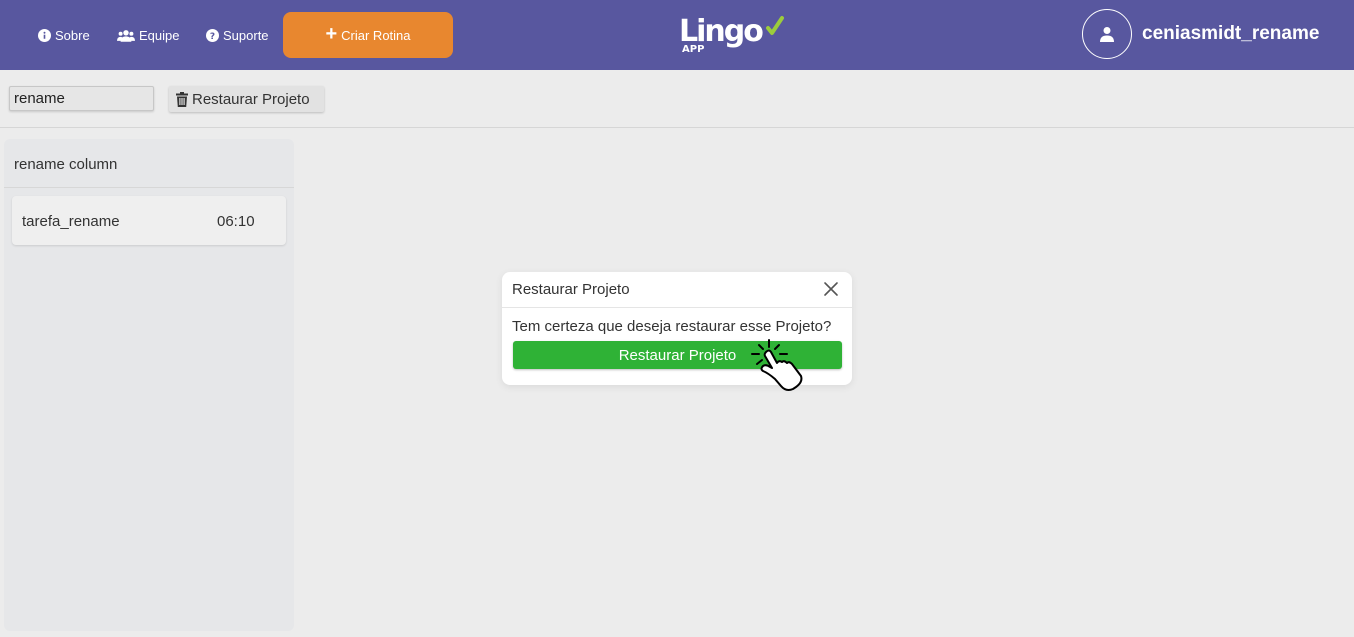  What do you see at coordinates (44, 35) in the screenshot?
I see `info-icon` at bounding box center [44, 35].